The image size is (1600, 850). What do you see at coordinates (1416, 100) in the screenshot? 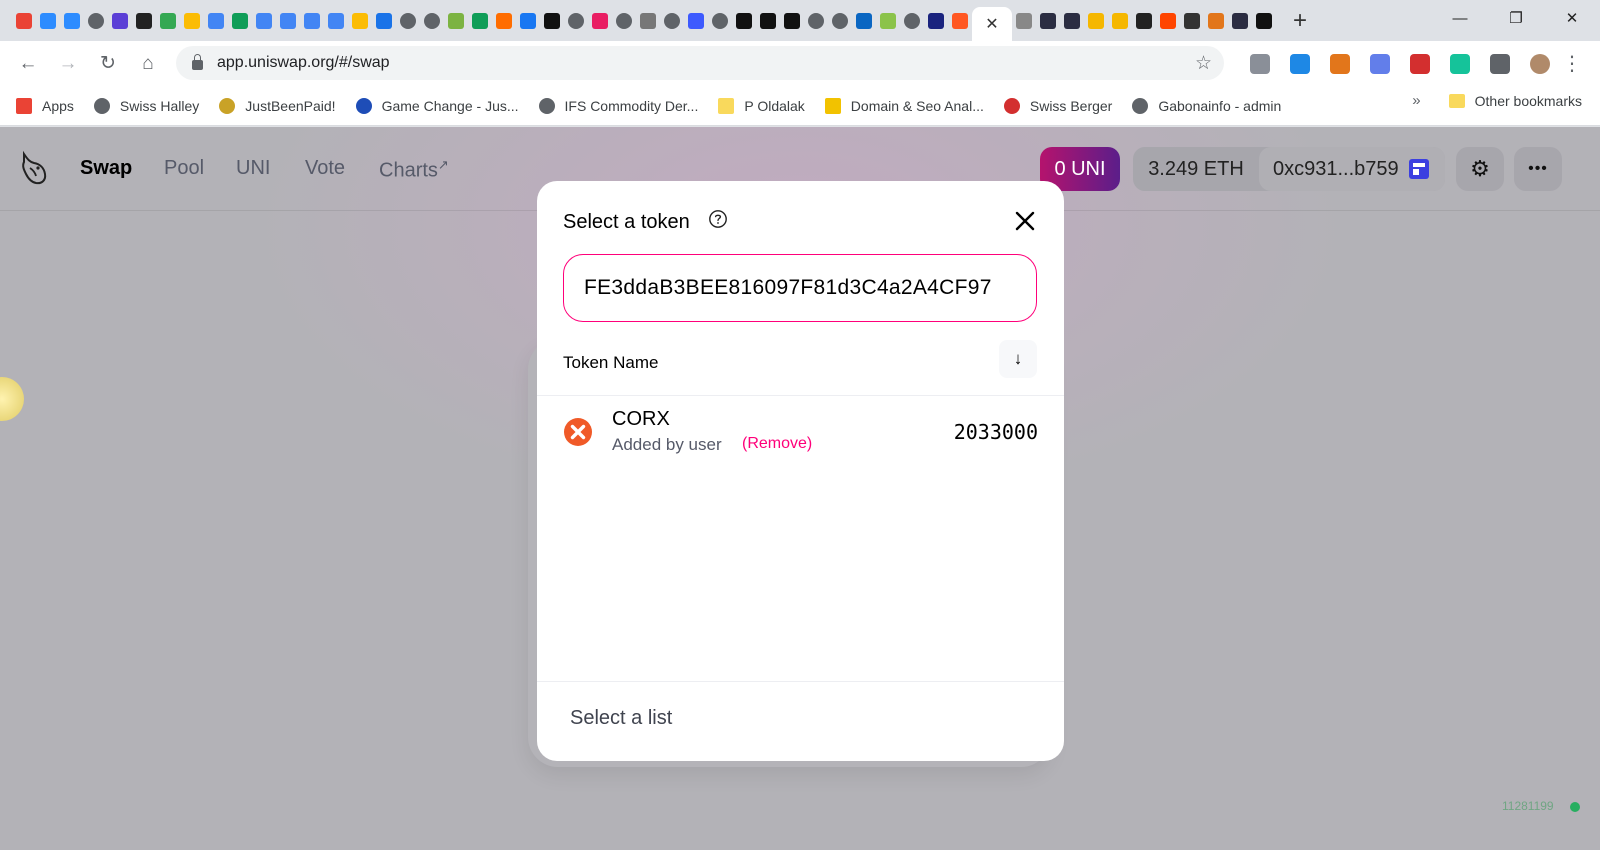
I see `bookmarks-overflow-icon: »` at bounding box center [1416, 100].